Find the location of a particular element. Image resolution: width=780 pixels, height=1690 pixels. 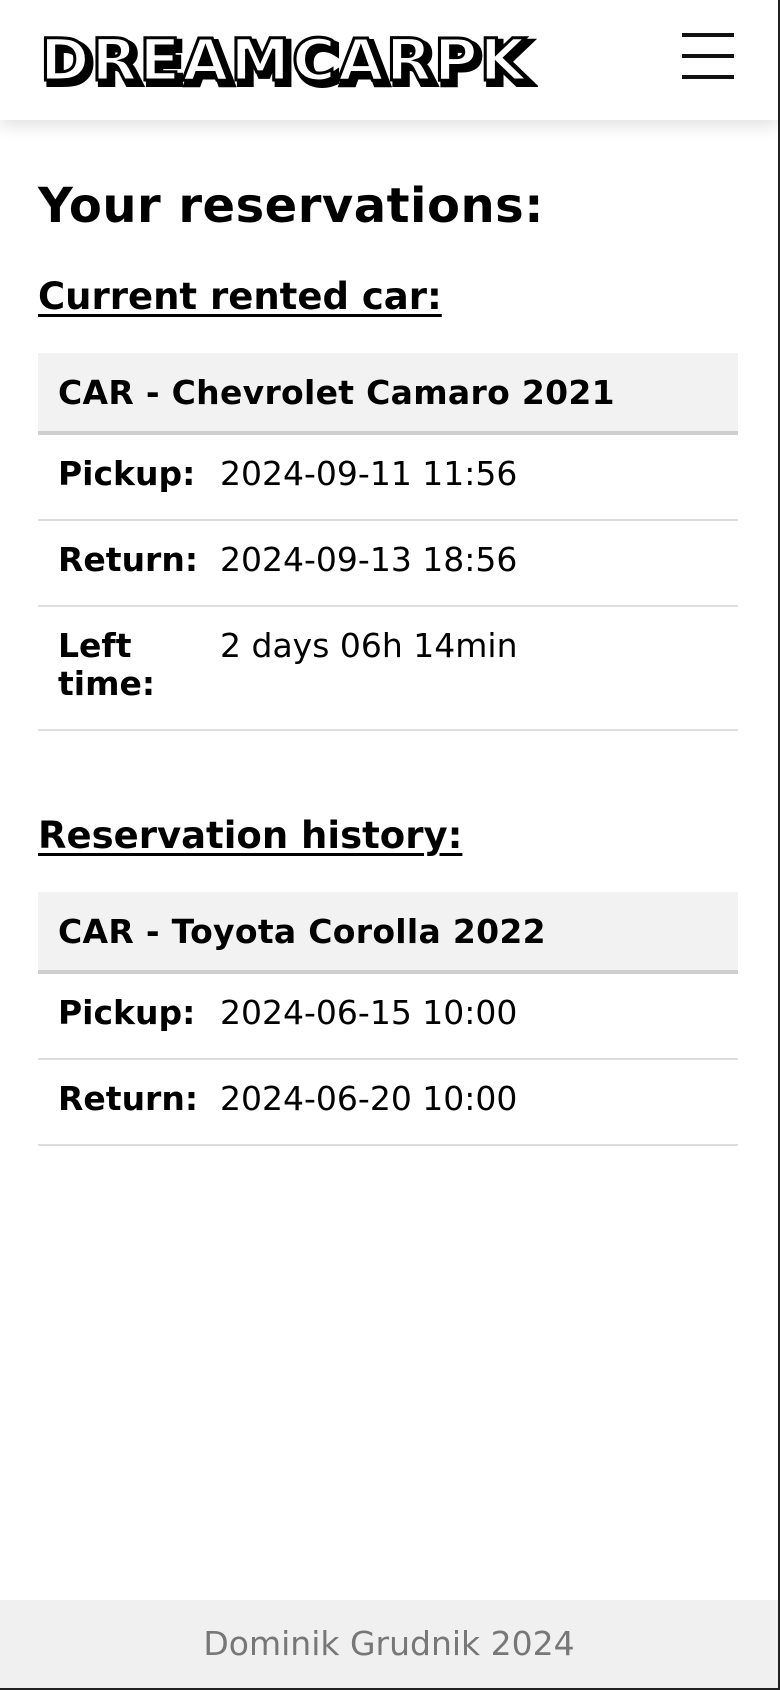

page-title: Your reservations: is located at coordinates (291, 206).